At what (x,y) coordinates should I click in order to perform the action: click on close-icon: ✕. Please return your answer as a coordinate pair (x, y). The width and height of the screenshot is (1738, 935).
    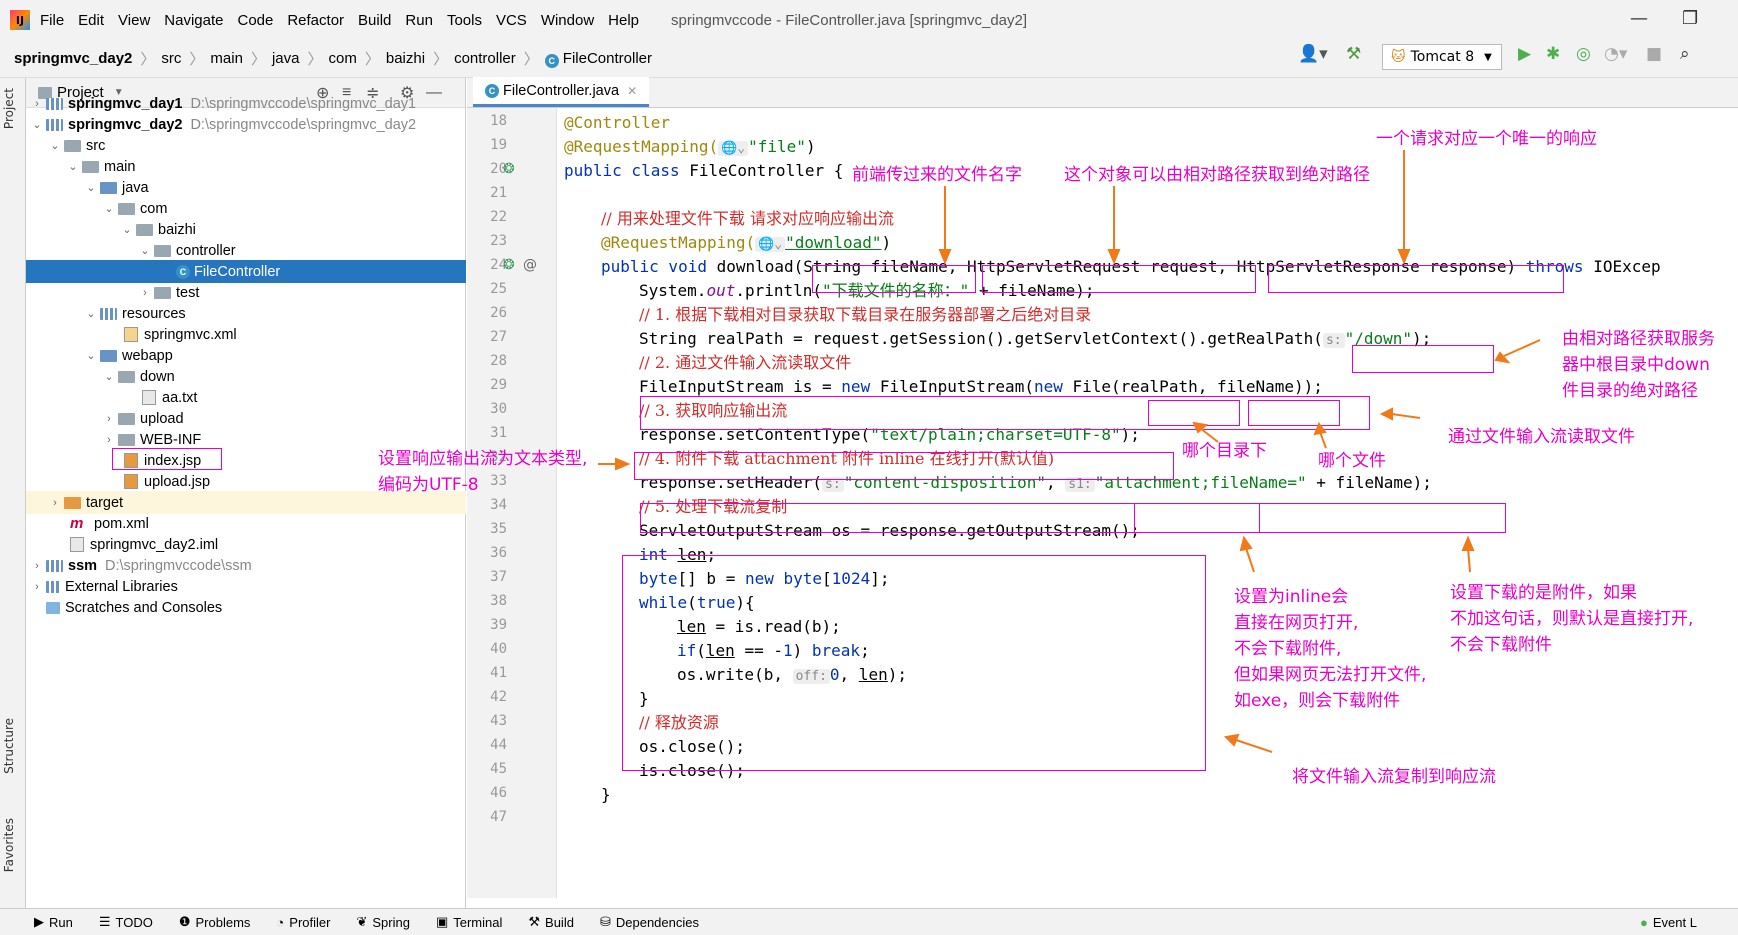
    Looking at the image, I should click on (632, 91).